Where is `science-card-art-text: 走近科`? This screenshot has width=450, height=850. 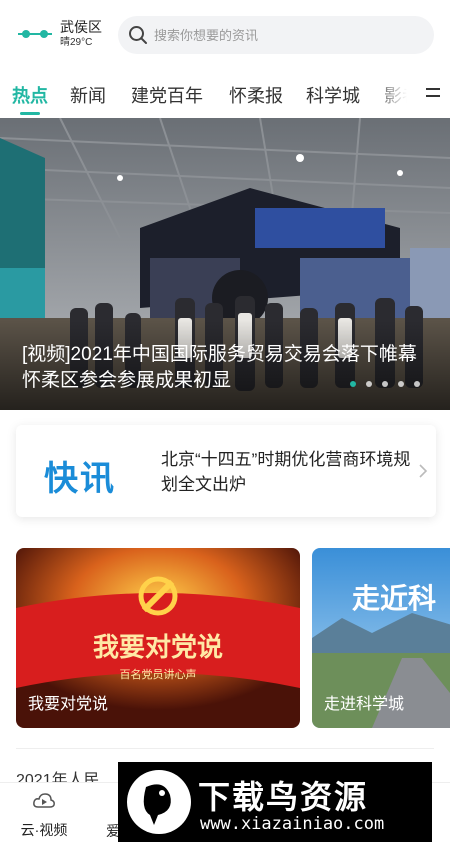 science-card-art-text: 走近科 is located at coordinates (394, 599).